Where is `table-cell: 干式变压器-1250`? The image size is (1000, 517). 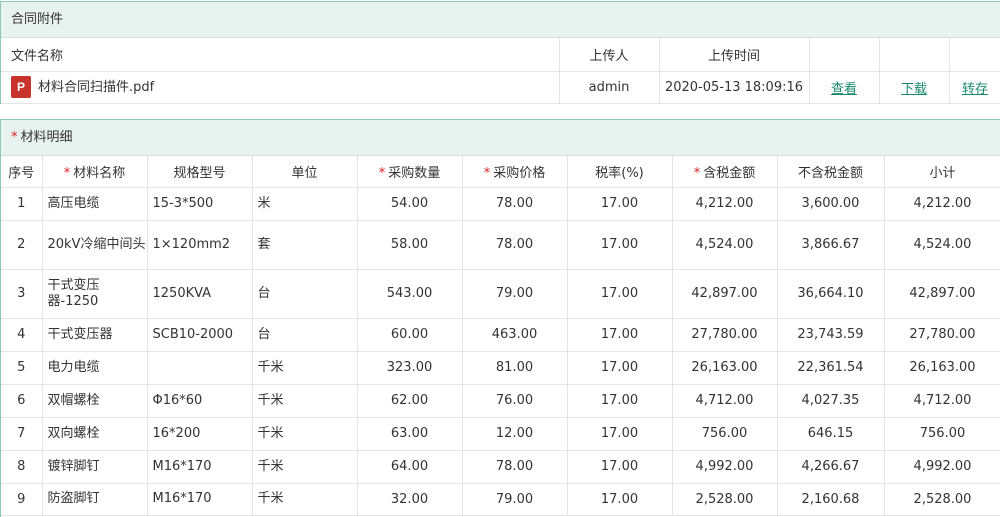 table-cell: 干式变压器-1250 is located at coordinates (94, 293).